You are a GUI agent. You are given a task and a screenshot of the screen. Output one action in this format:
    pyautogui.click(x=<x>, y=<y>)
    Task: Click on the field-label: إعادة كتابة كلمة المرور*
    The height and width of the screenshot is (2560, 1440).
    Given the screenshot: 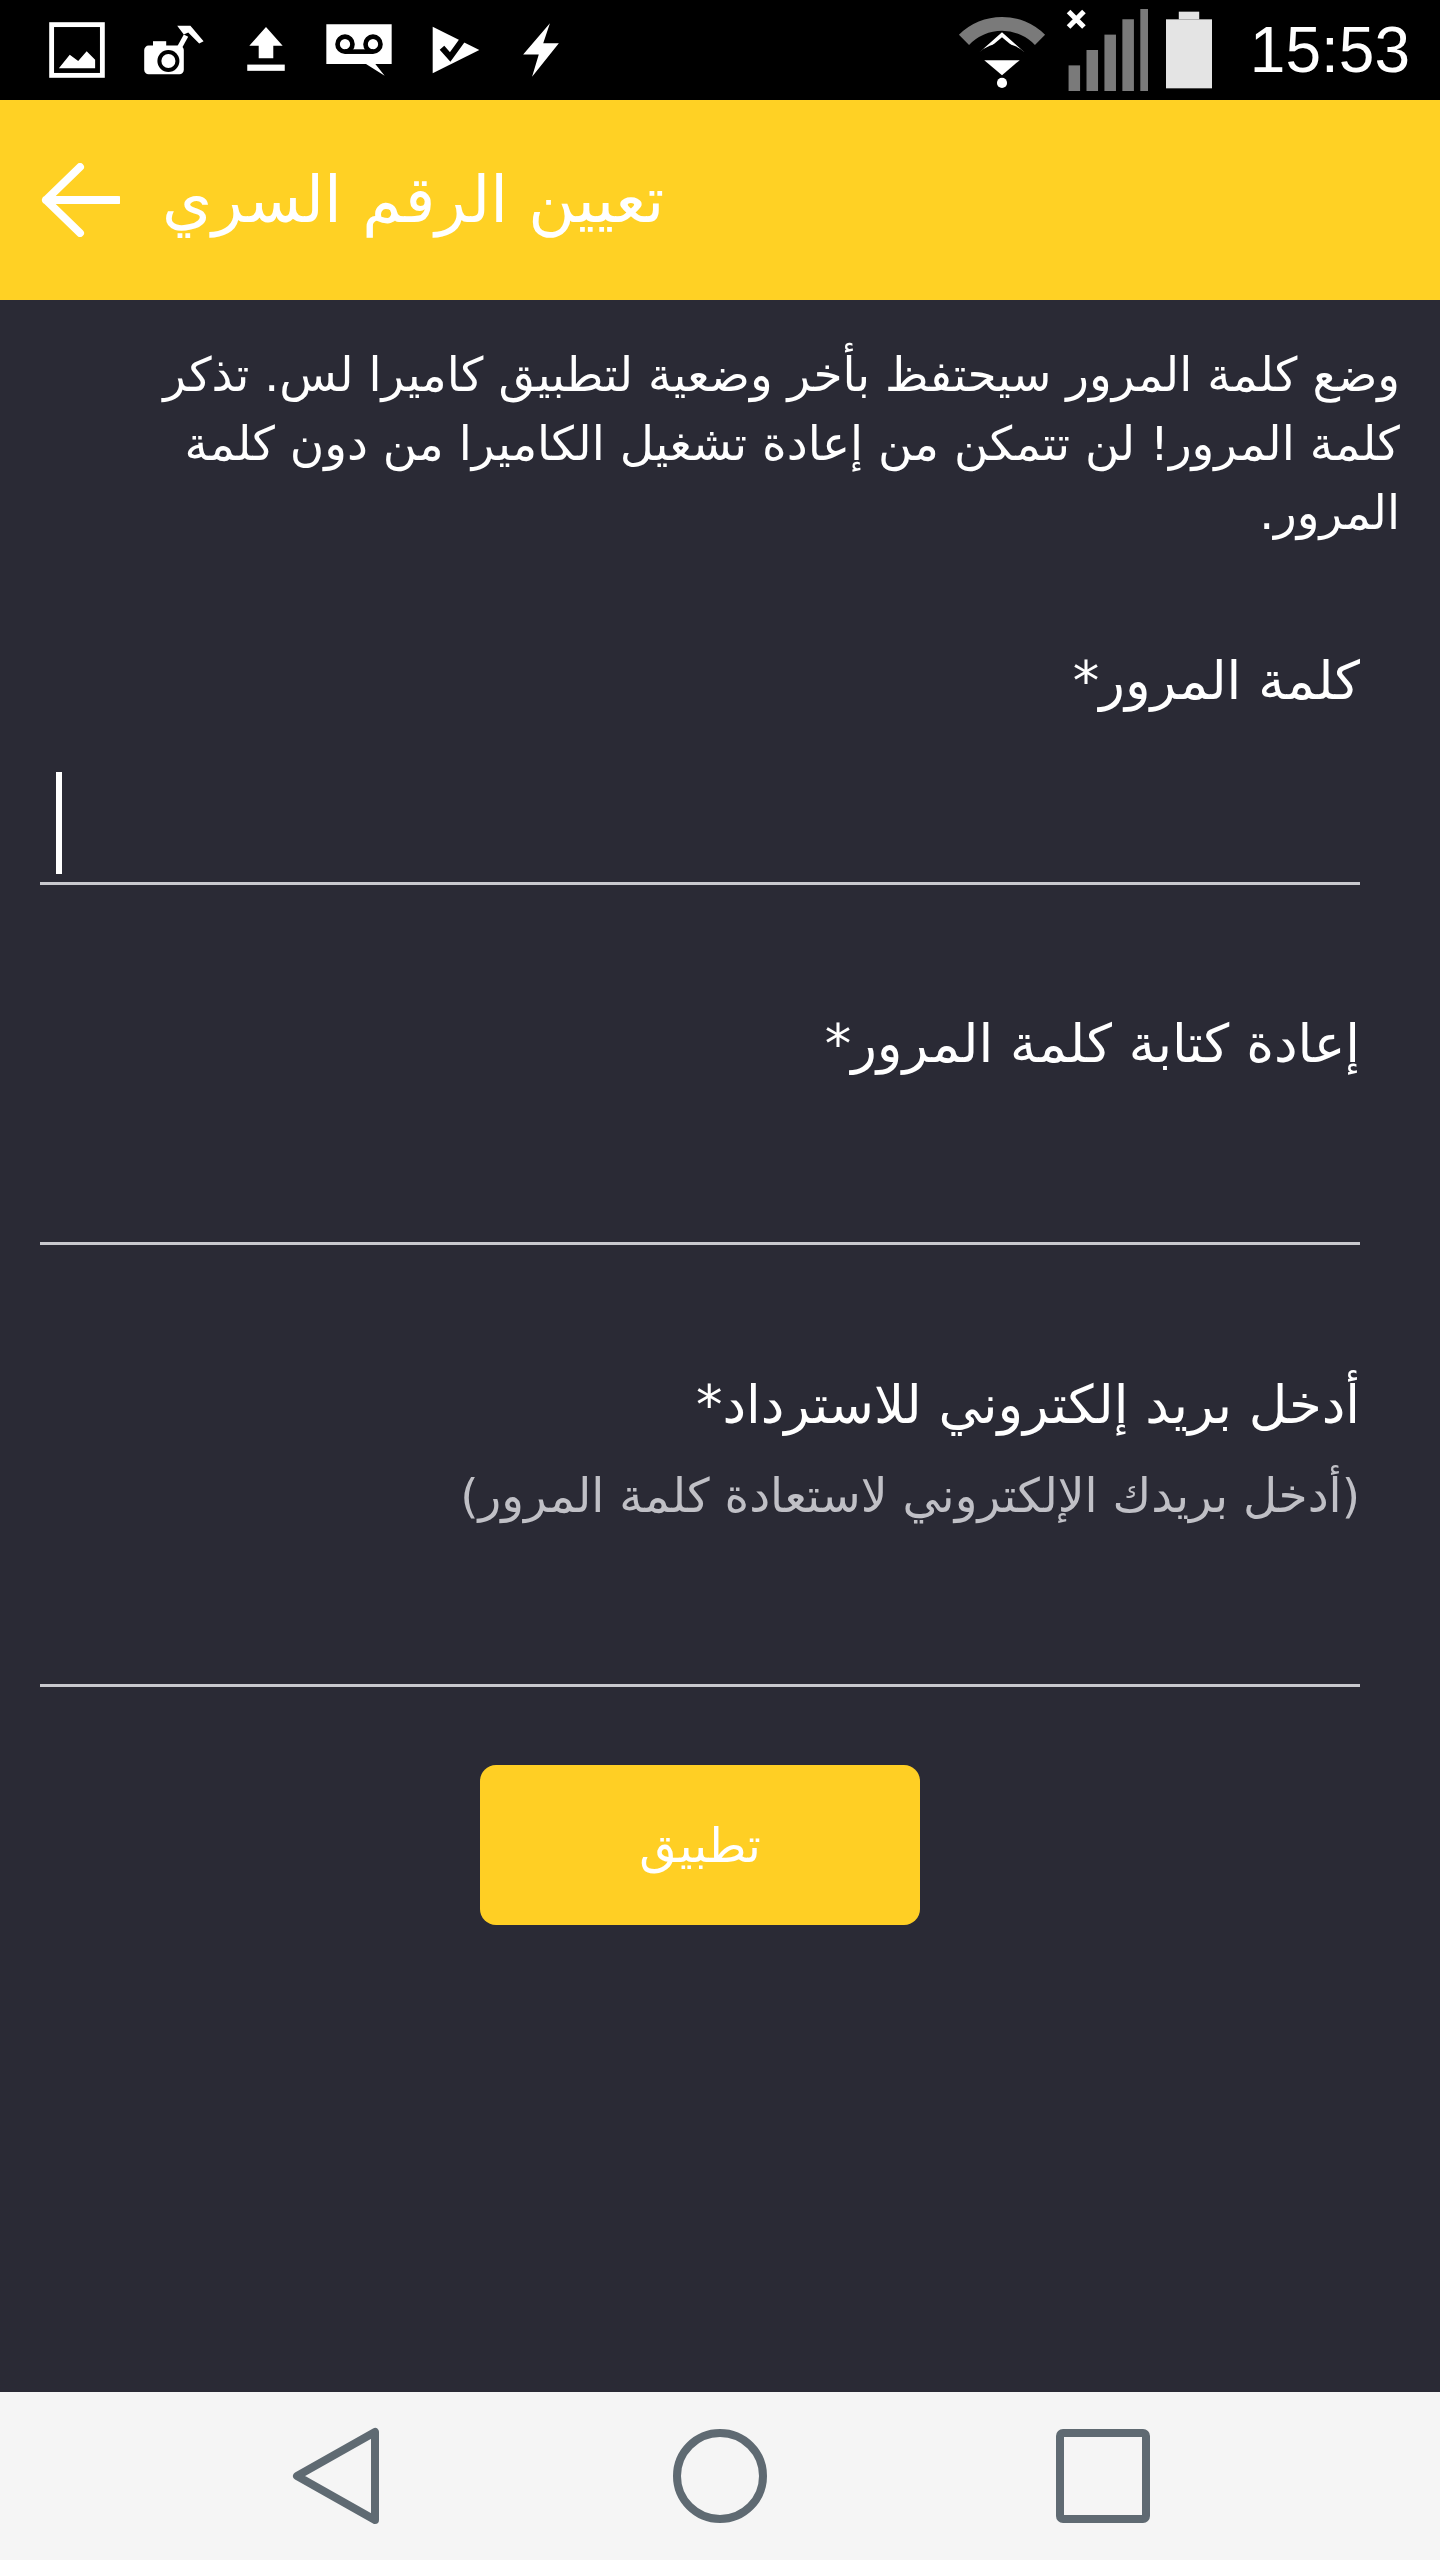 What is the action you would take?
    pyautogui.click(x=1091, y=1044)
    